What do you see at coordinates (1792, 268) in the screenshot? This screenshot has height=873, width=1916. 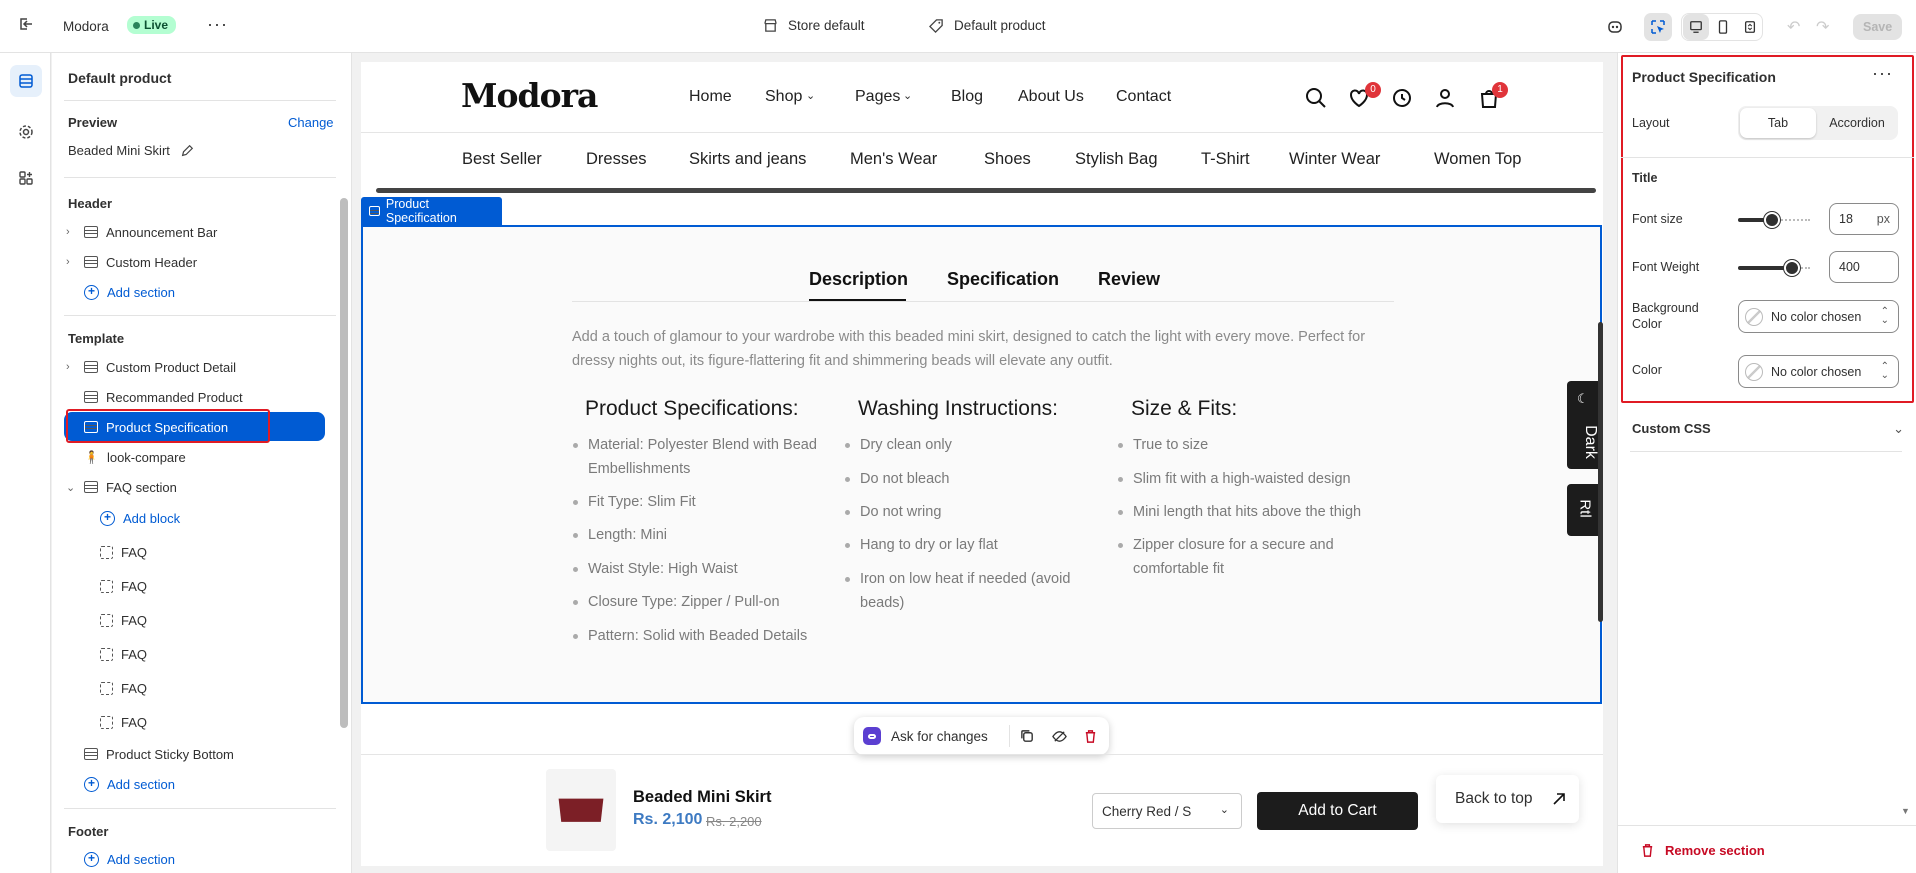 I see `font-weight-slider-thumb` at bounding box center [1792, 268].